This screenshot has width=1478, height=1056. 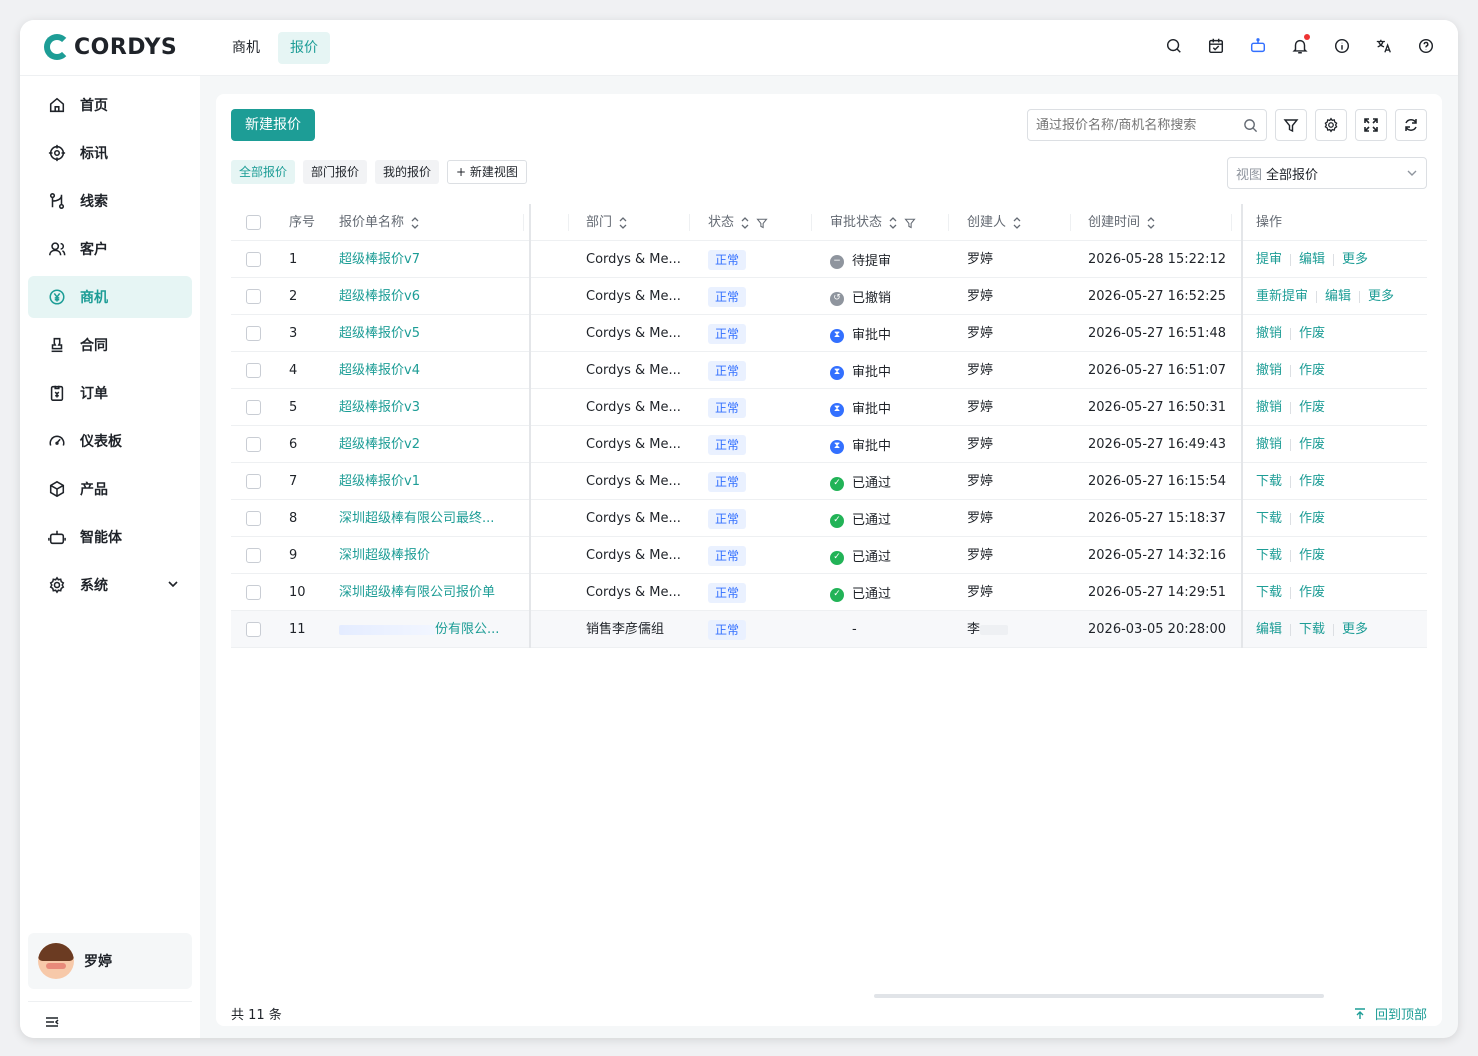 I want to click on horizontal-scrollbar, so click(x=1099, y=996).